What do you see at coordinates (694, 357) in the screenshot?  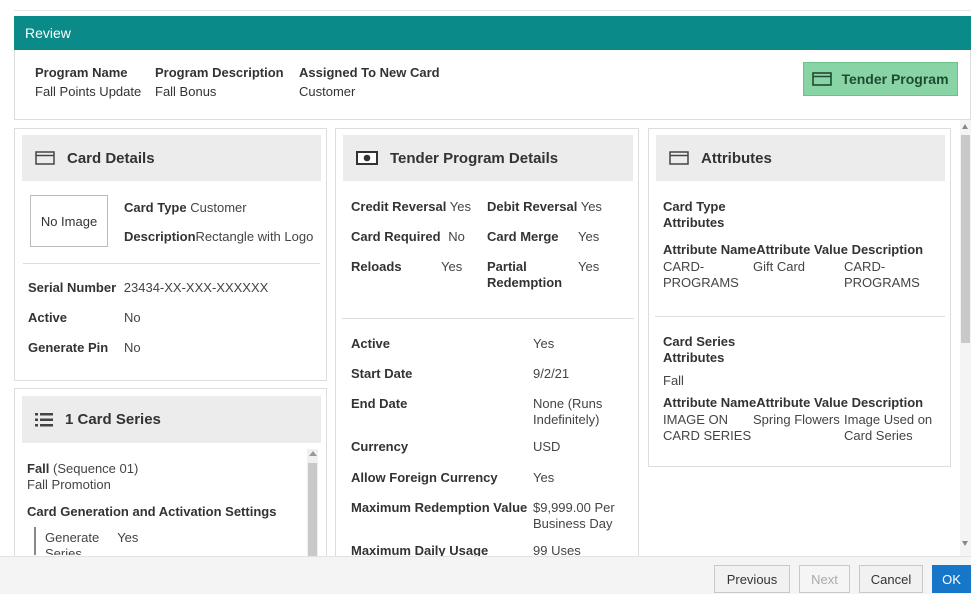 I see `group2-title-2: Attributes` at bounding box center [694, 357].